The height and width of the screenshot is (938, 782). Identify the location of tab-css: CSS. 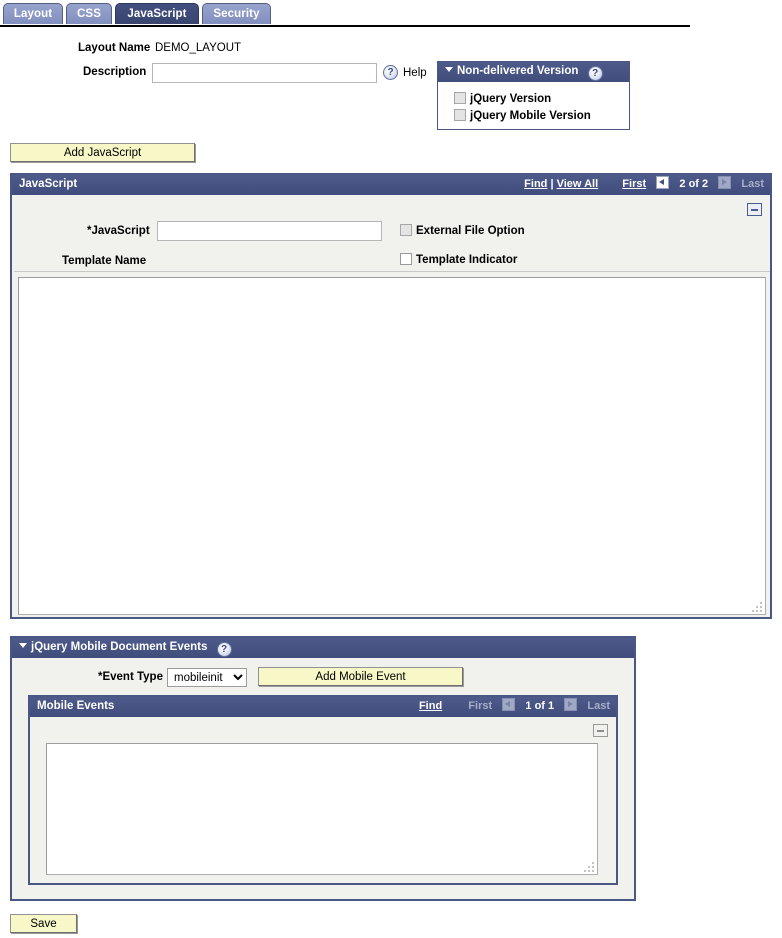
(89, 13).